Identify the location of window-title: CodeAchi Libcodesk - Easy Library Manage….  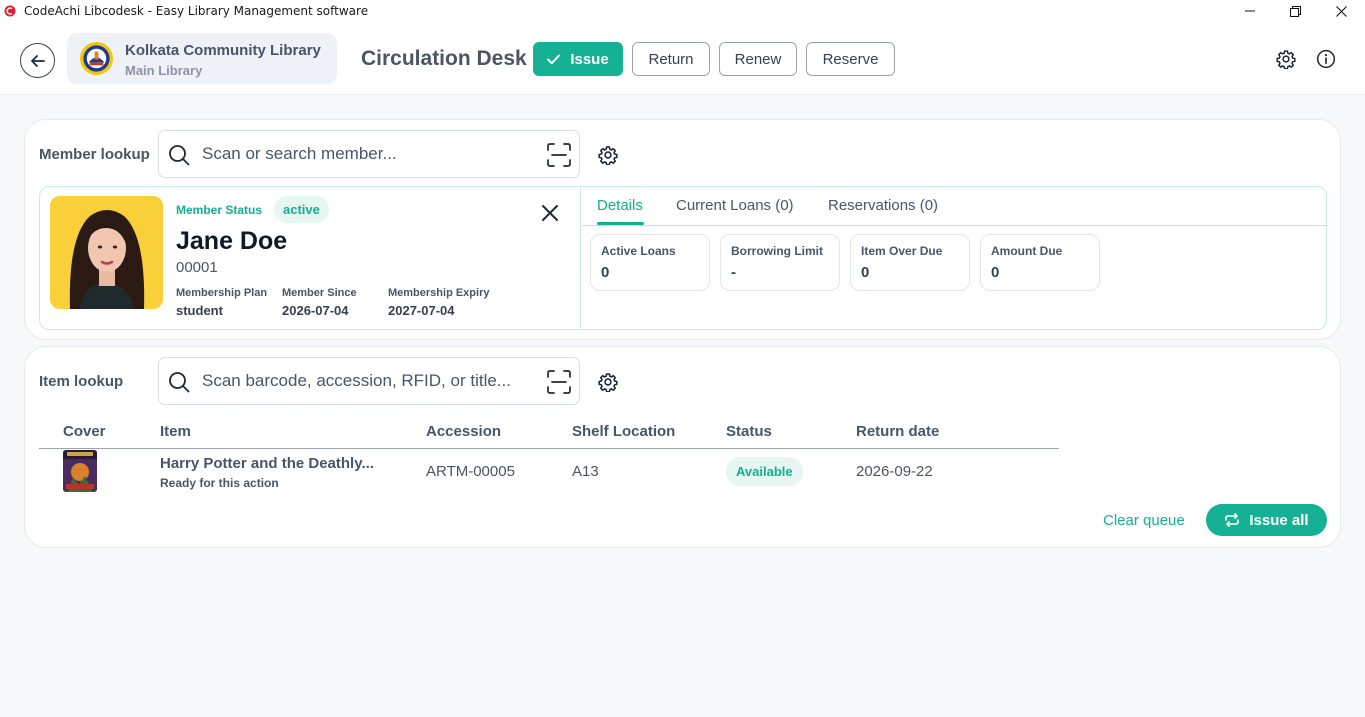
(196, 11).